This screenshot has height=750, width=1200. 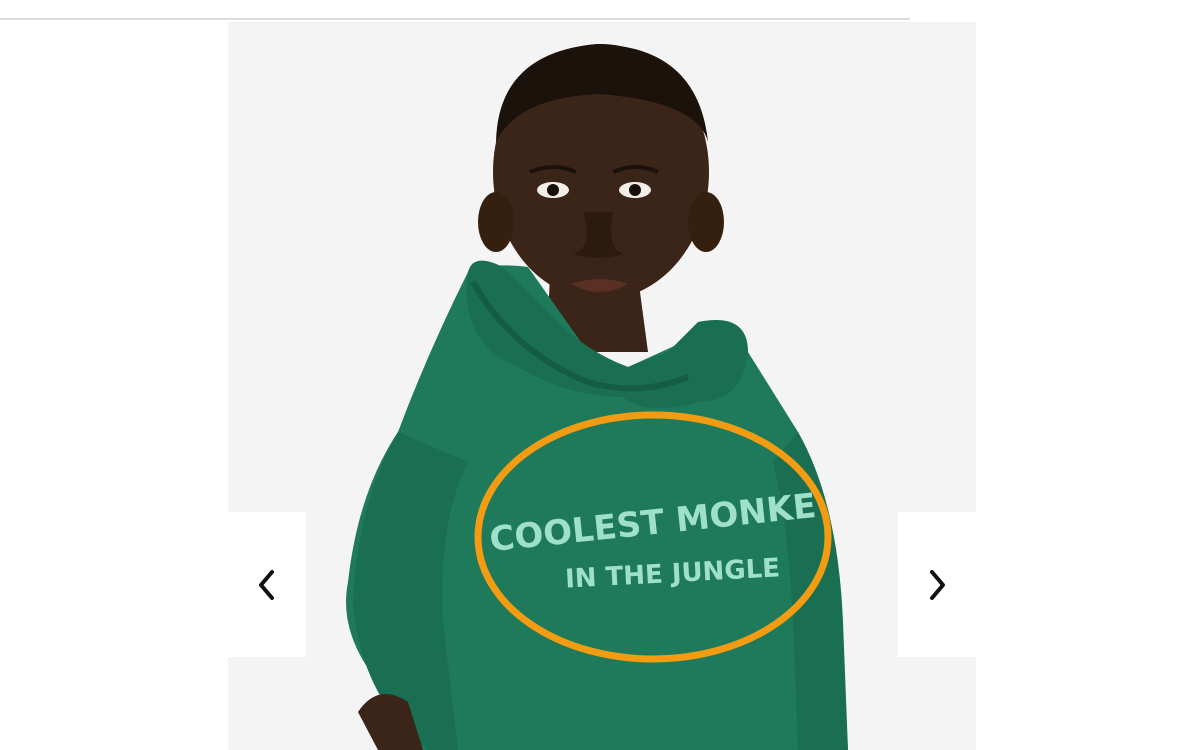 I want to click on previous-image-button, so click(x=267, y=584).